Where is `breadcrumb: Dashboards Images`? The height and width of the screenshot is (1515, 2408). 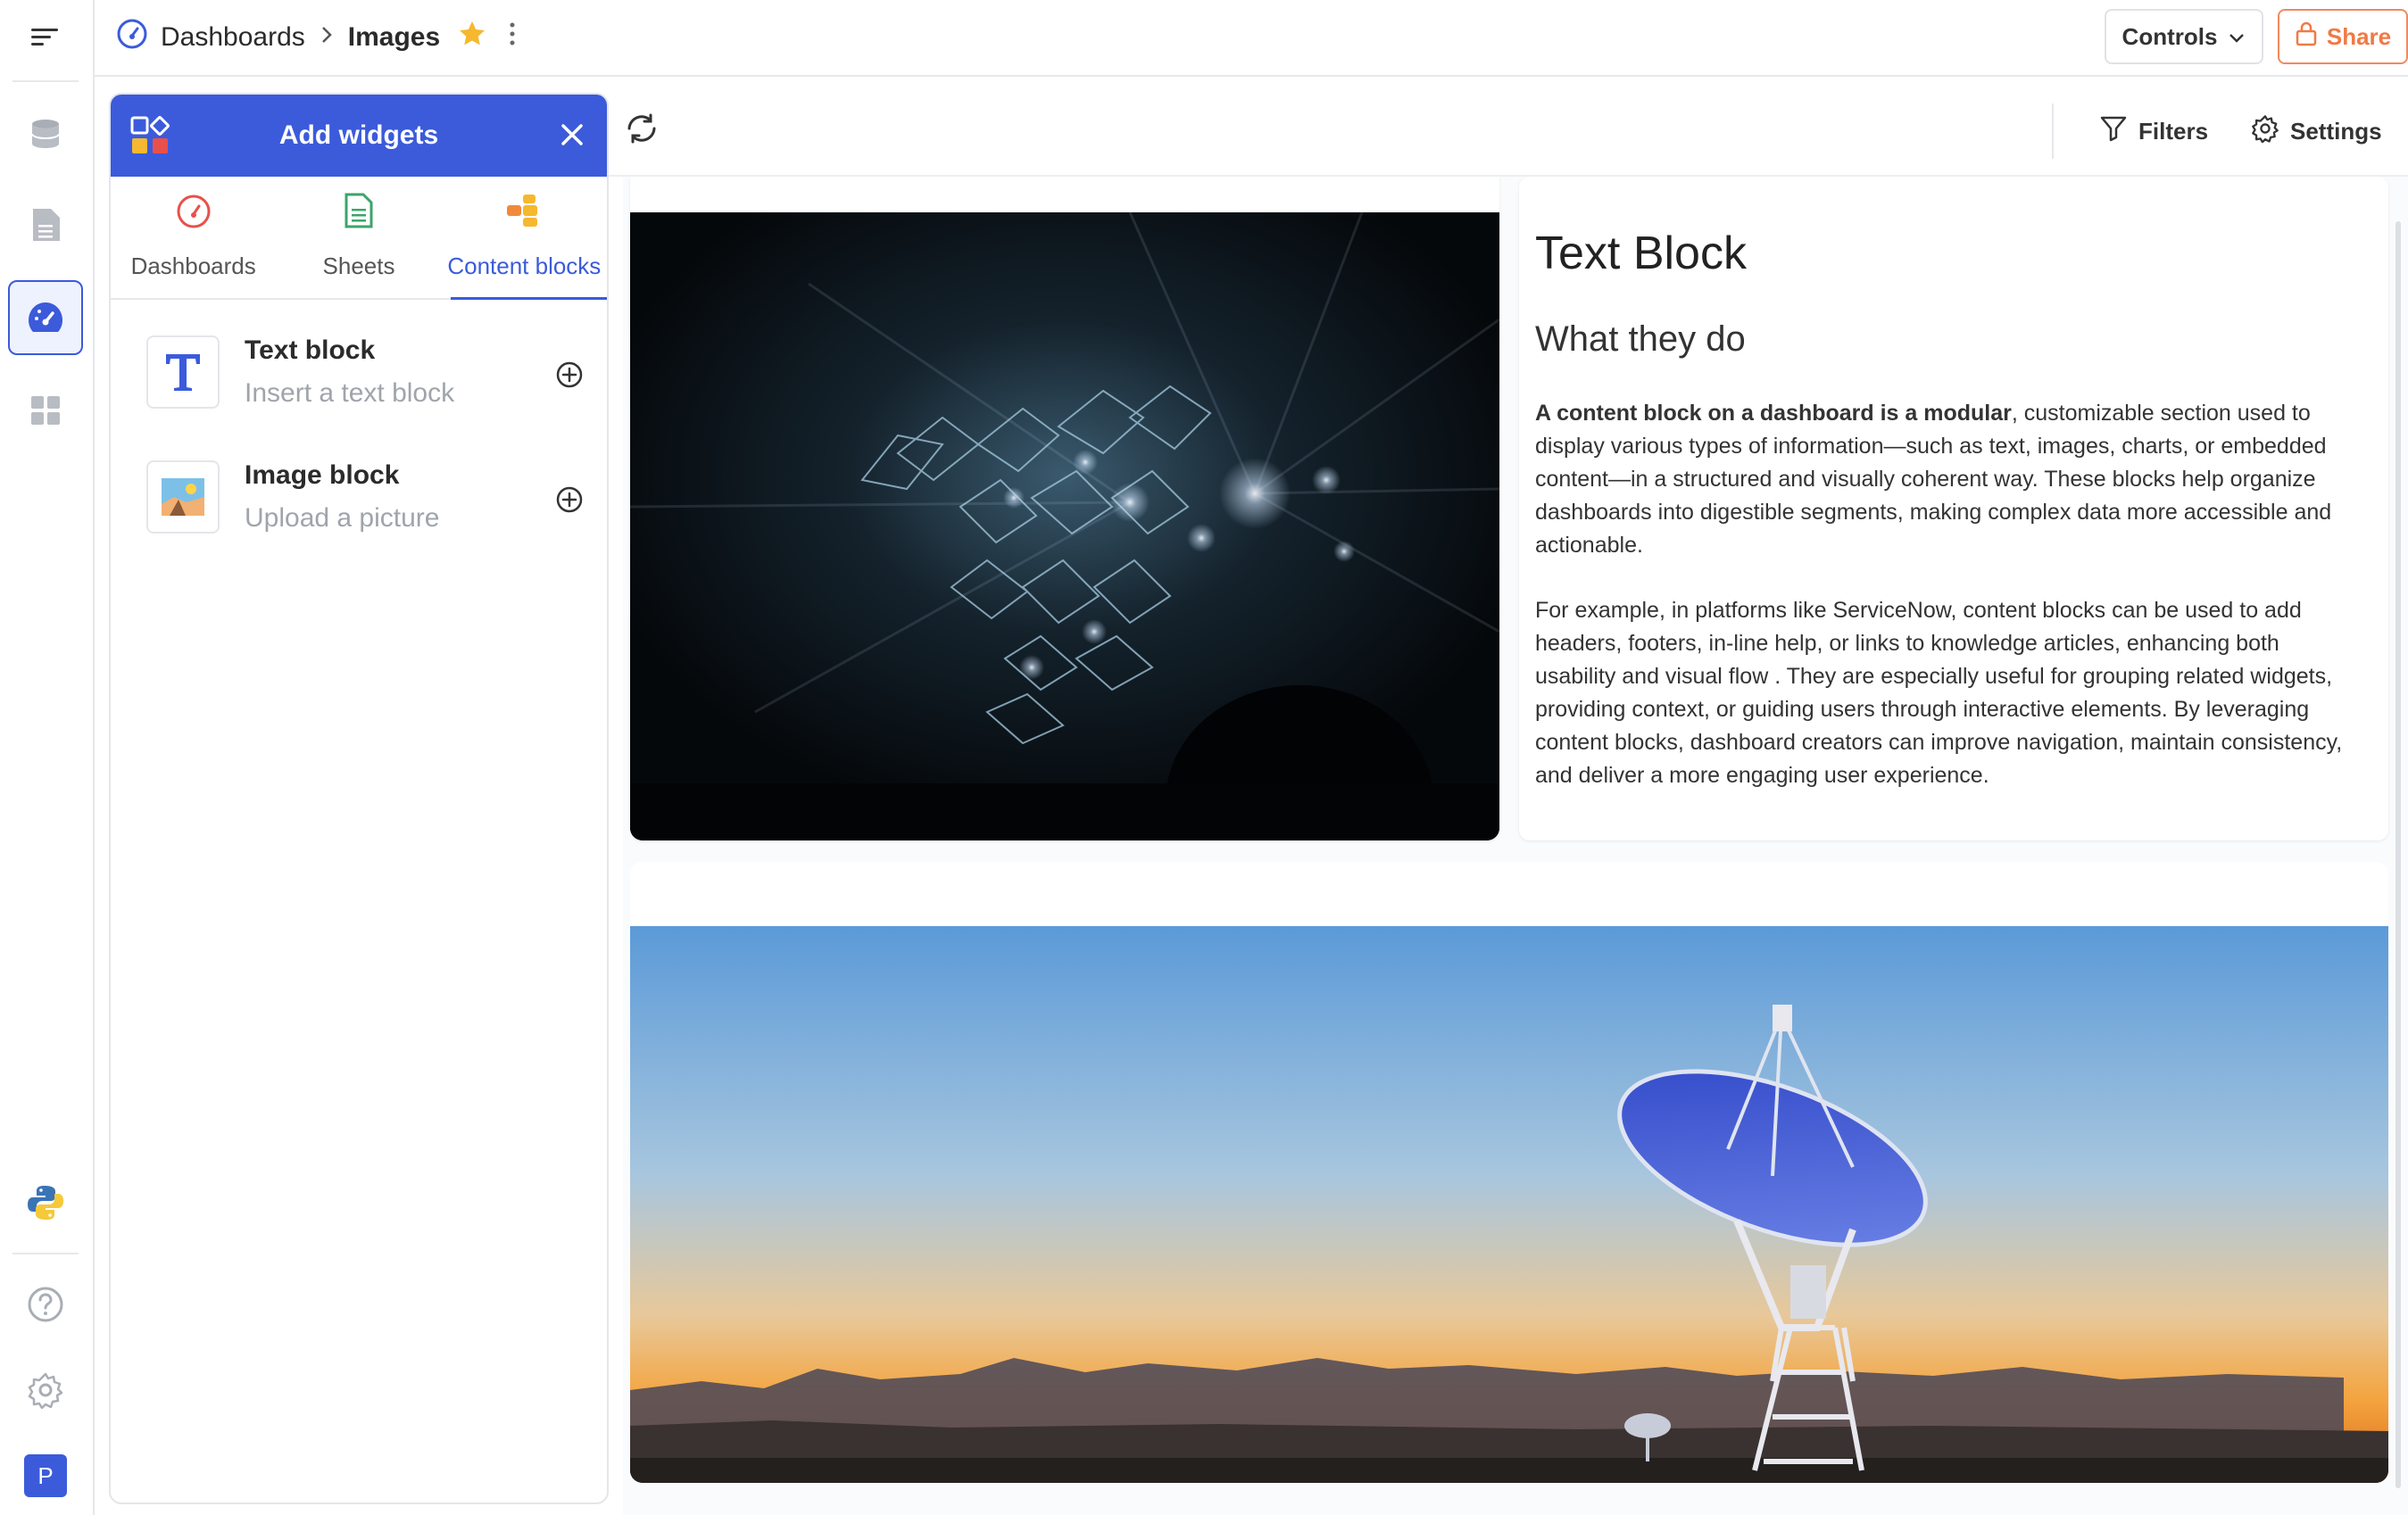
breadcrumb: Dashboards Images is located at coordinates (316, 37).